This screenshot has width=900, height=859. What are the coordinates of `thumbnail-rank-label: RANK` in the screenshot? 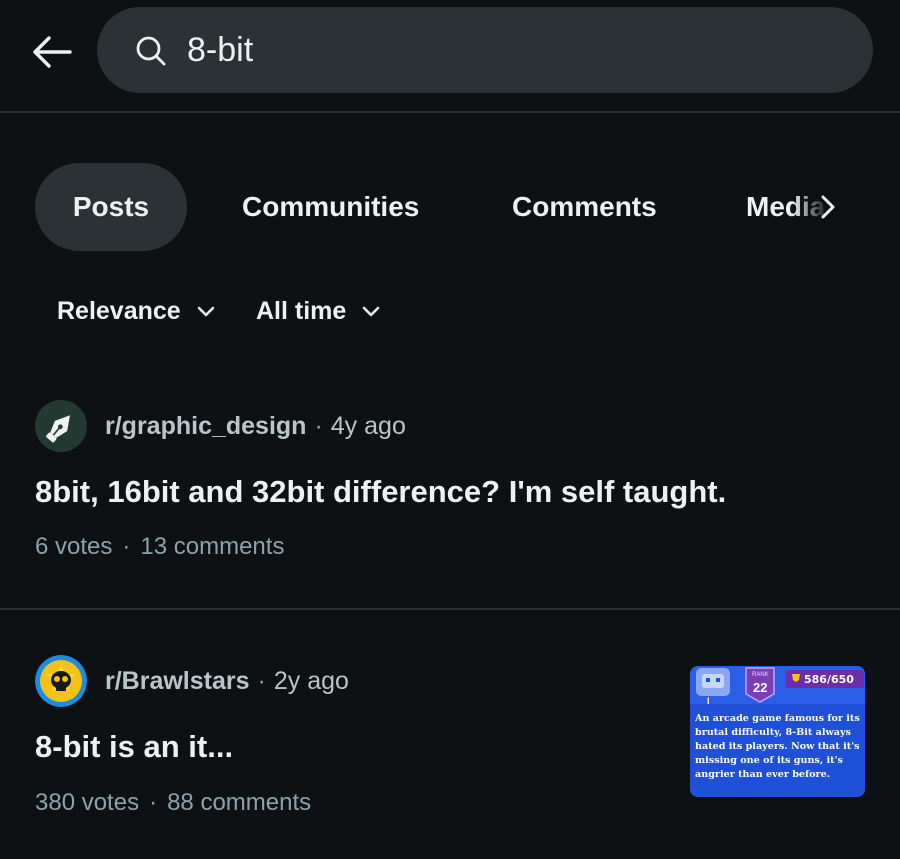 It's located at (760, 675).